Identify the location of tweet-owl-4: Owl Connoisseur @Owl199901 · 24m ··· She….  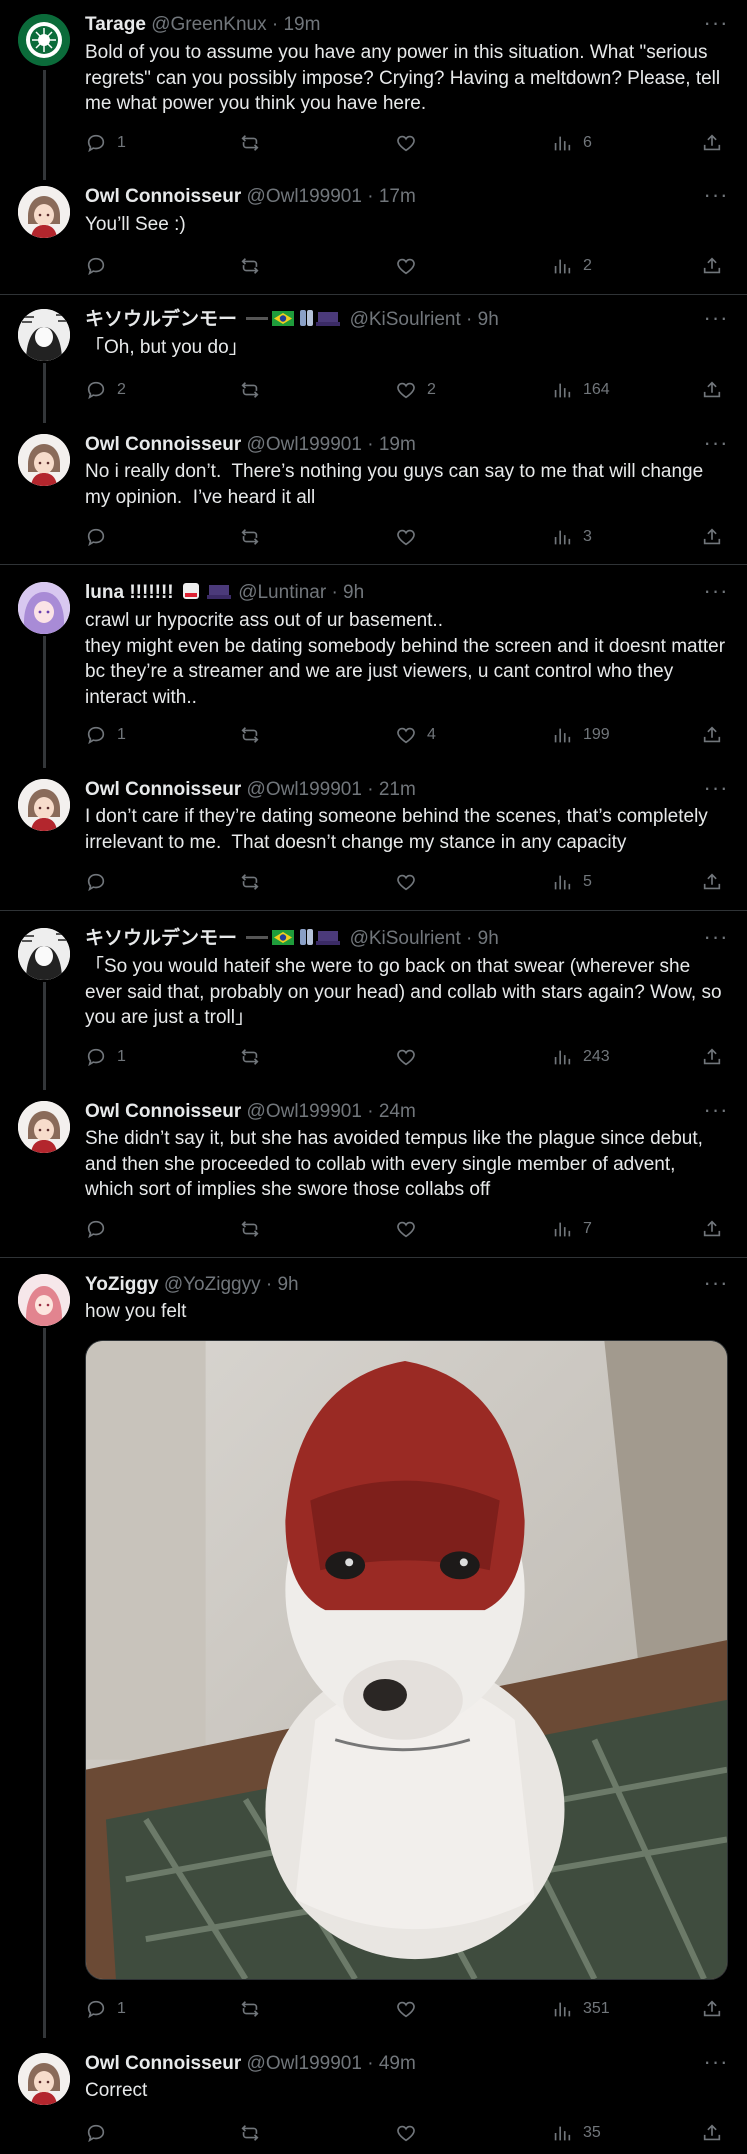
(373, 1173).